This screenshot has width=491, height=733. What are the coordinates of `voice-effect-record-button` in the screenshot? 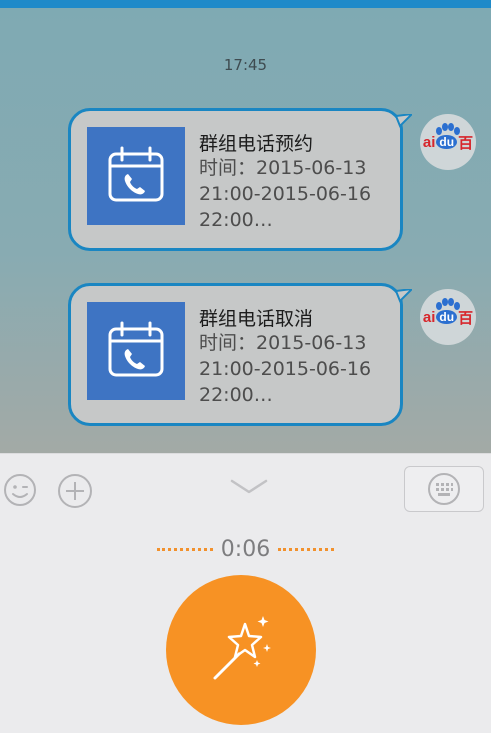 It's located at (241, 650).